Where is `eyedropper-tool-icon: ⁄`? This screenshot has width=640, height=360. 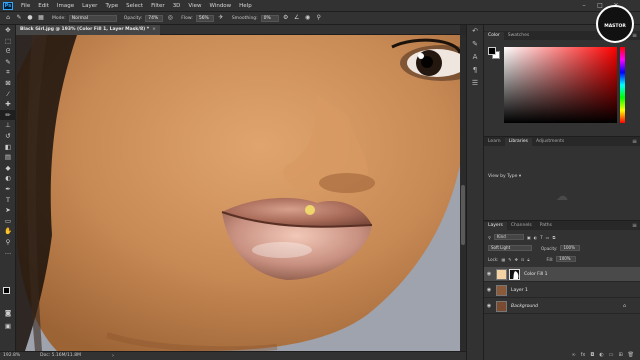 eyedropper-tool-icon: ⁄ is located at coordinates (8, 94).